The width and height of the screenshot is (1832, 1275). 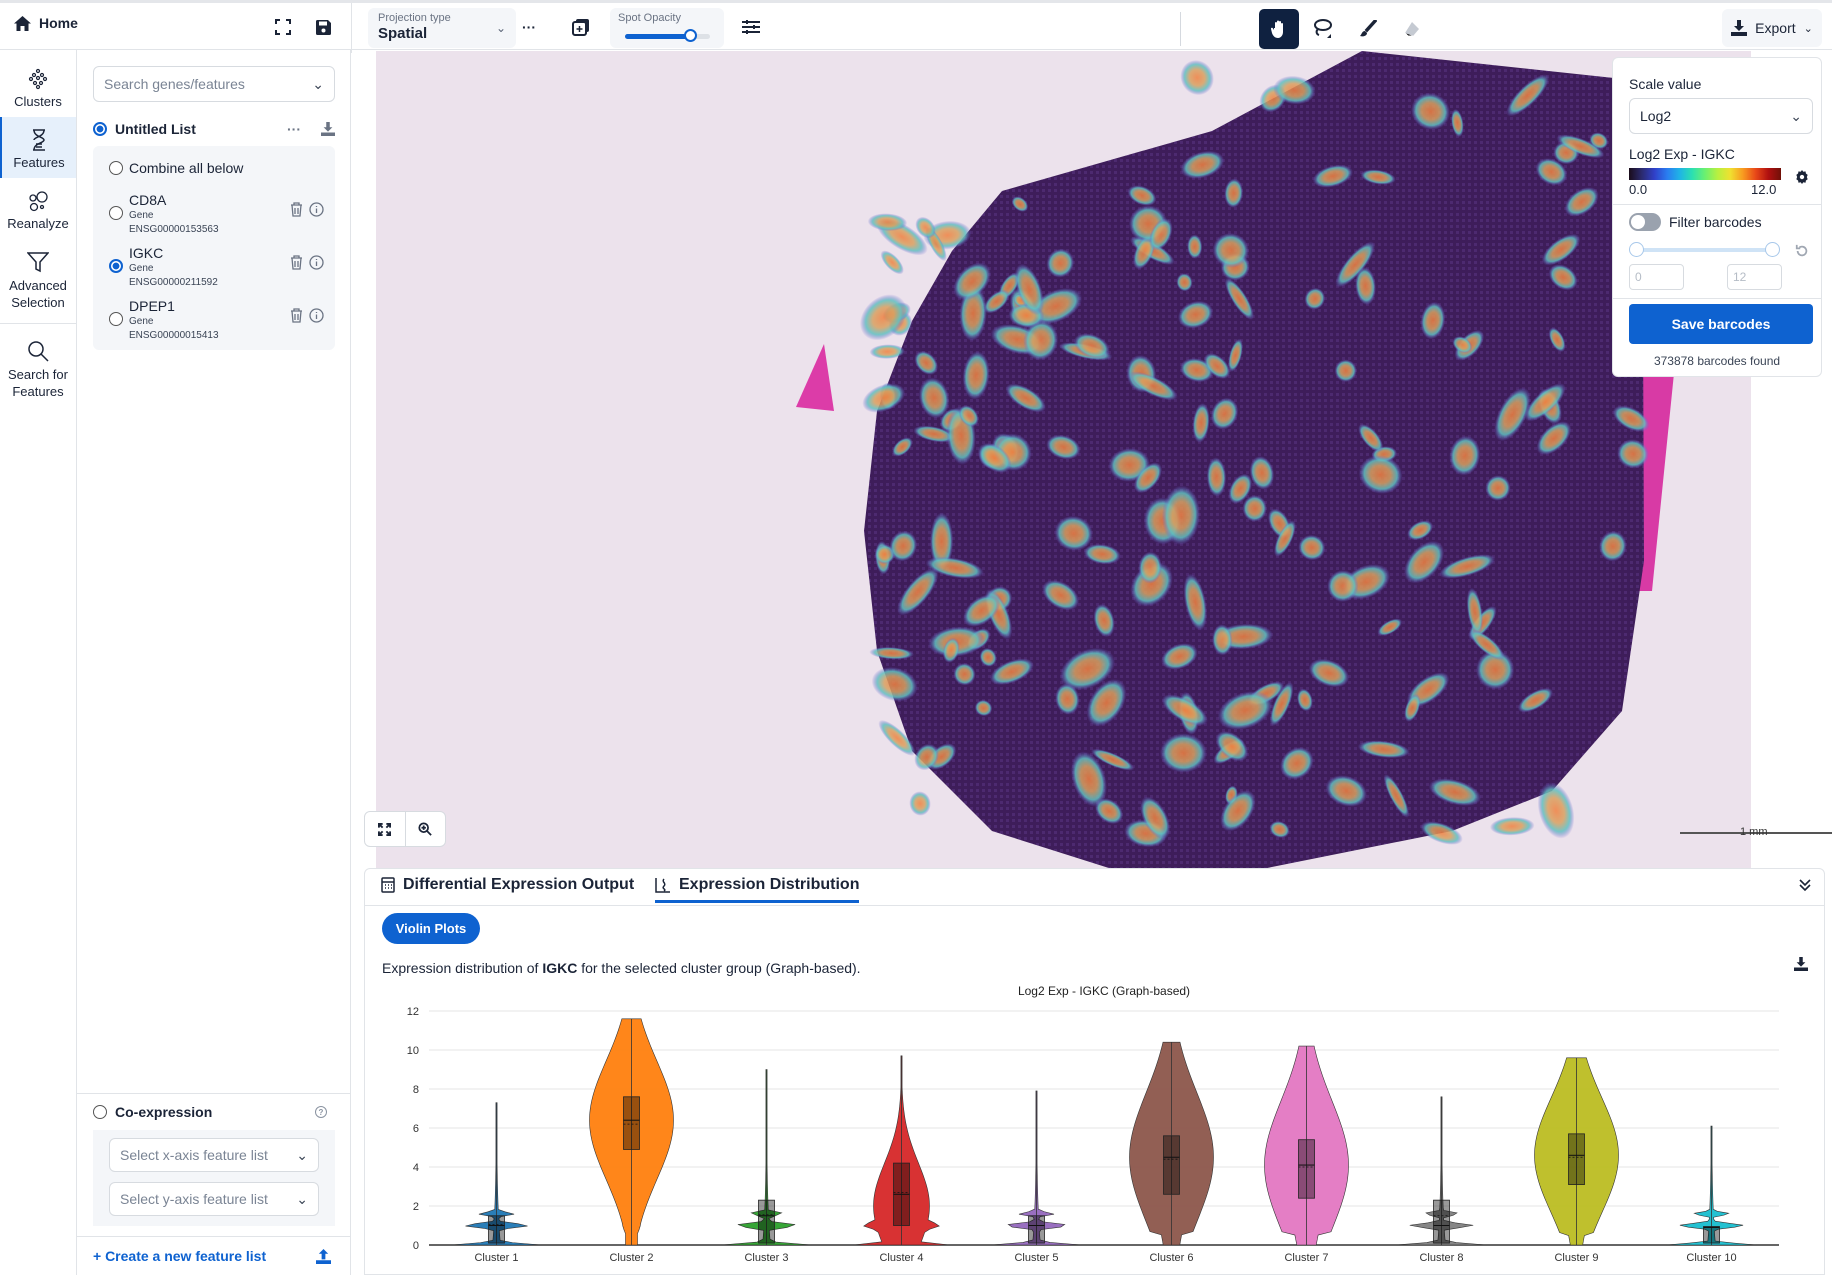 What do you see at coordinates (416, 1090) in the screenshot?
I see `y-tick-label: 8` at bounding box center [416, 1090].